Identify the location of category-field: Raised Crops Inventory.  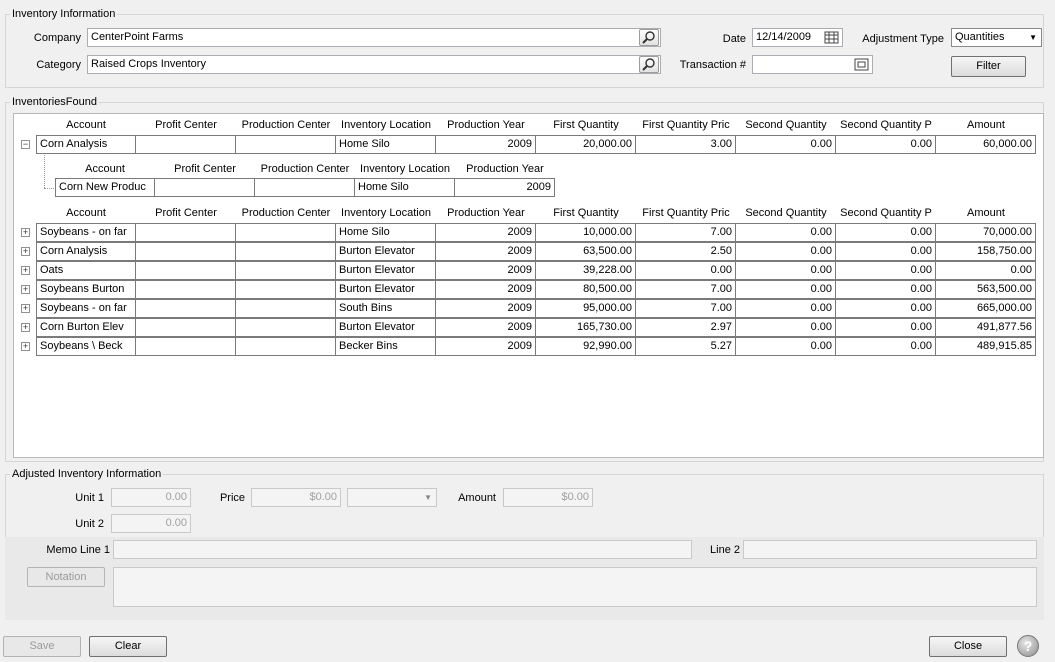
(374, 64).